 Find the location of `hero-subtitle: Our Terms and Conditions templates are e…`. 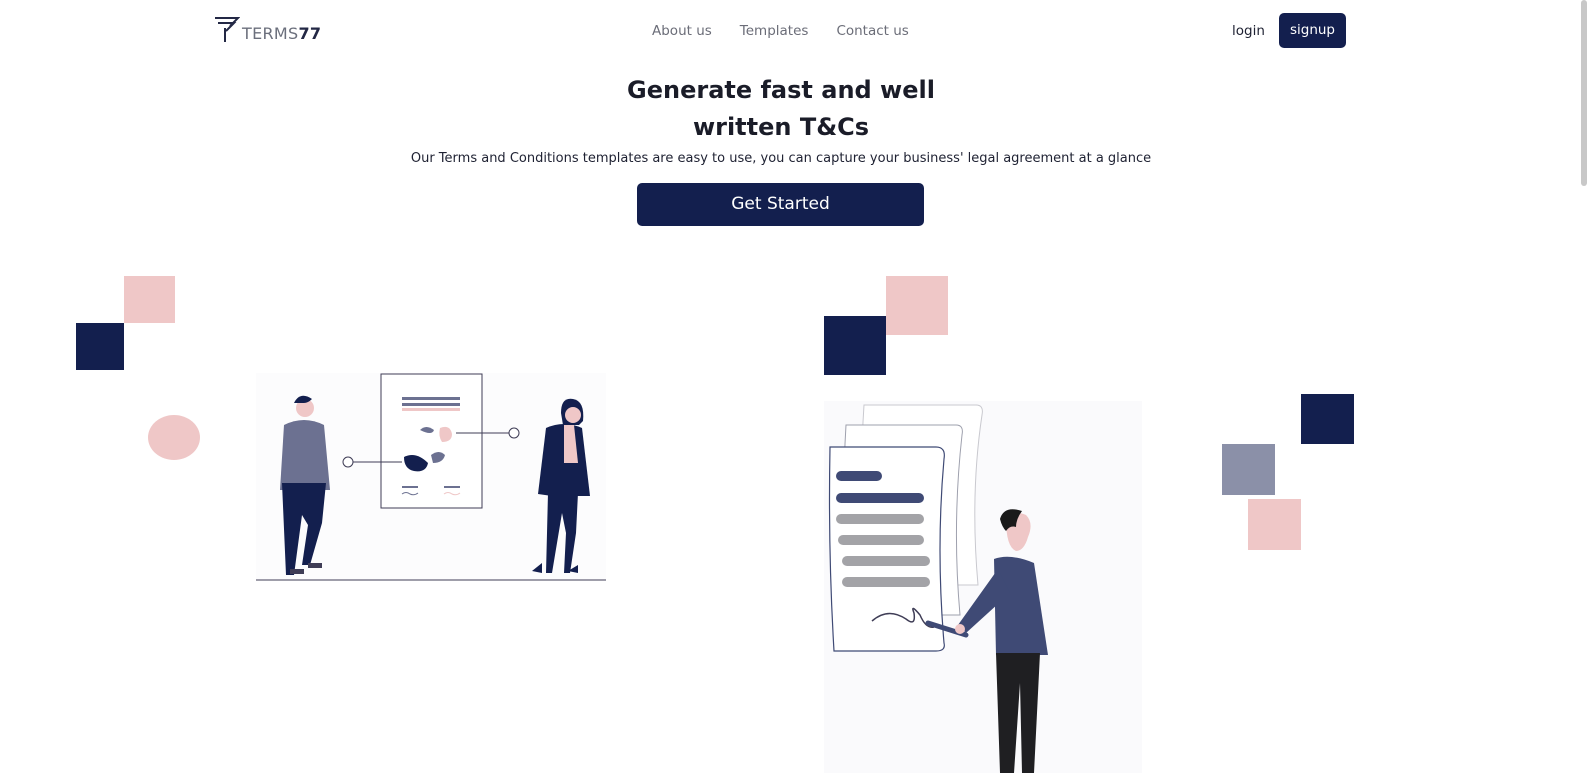

hero-subtitle: Our Terms and Conditions templates are e… is located at coordinates (781, 158).